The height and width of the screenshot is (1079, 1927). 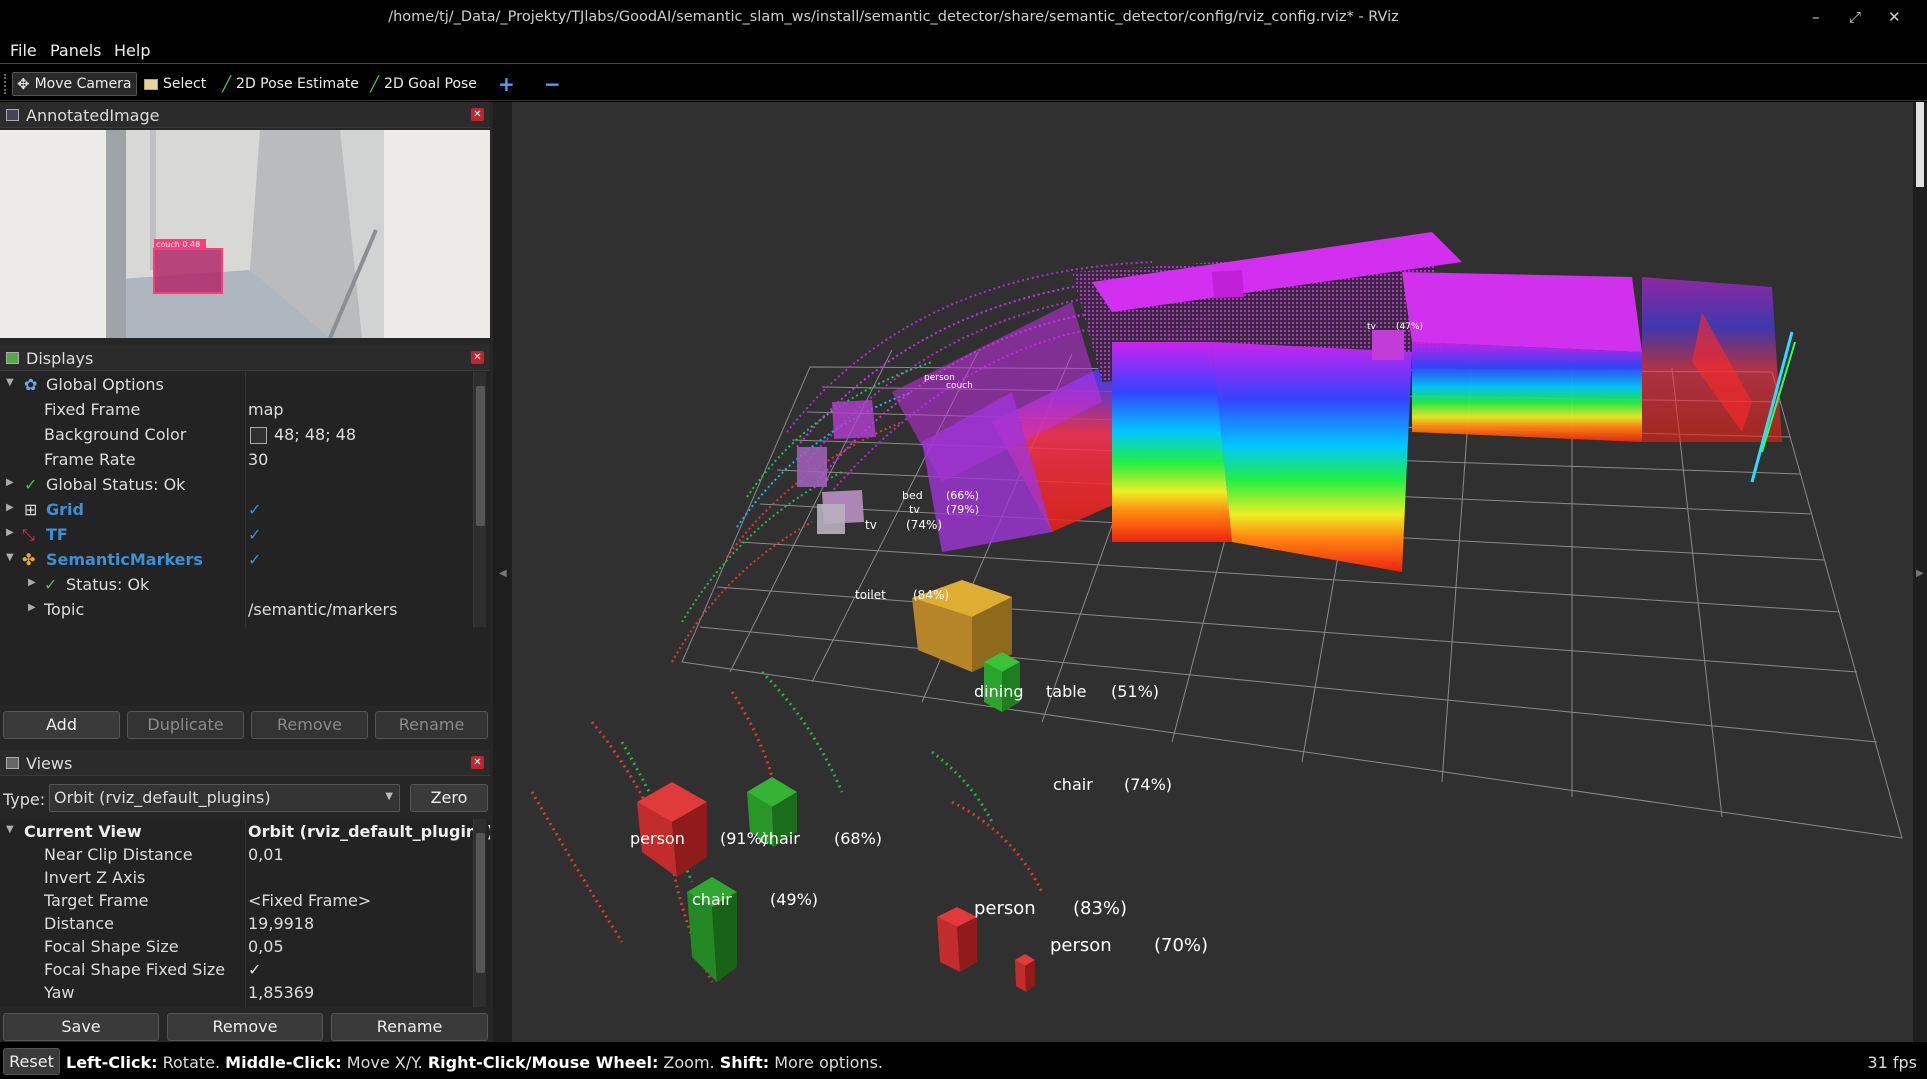 What do you see at coordinates (236, 609) in the screenshot?
I see `tree-row-topic: ▶ Topic /semantic/markers` at bounding box center [236, 609].